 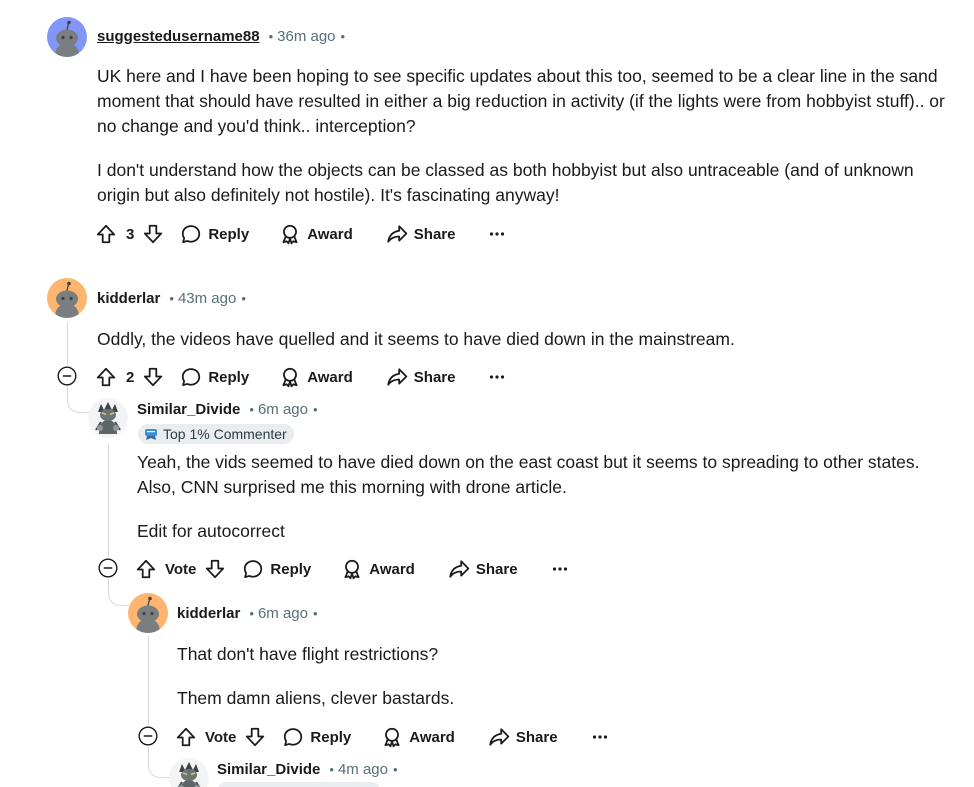 I want to click on custom-avatar-icon, so click(x=108, y=418).